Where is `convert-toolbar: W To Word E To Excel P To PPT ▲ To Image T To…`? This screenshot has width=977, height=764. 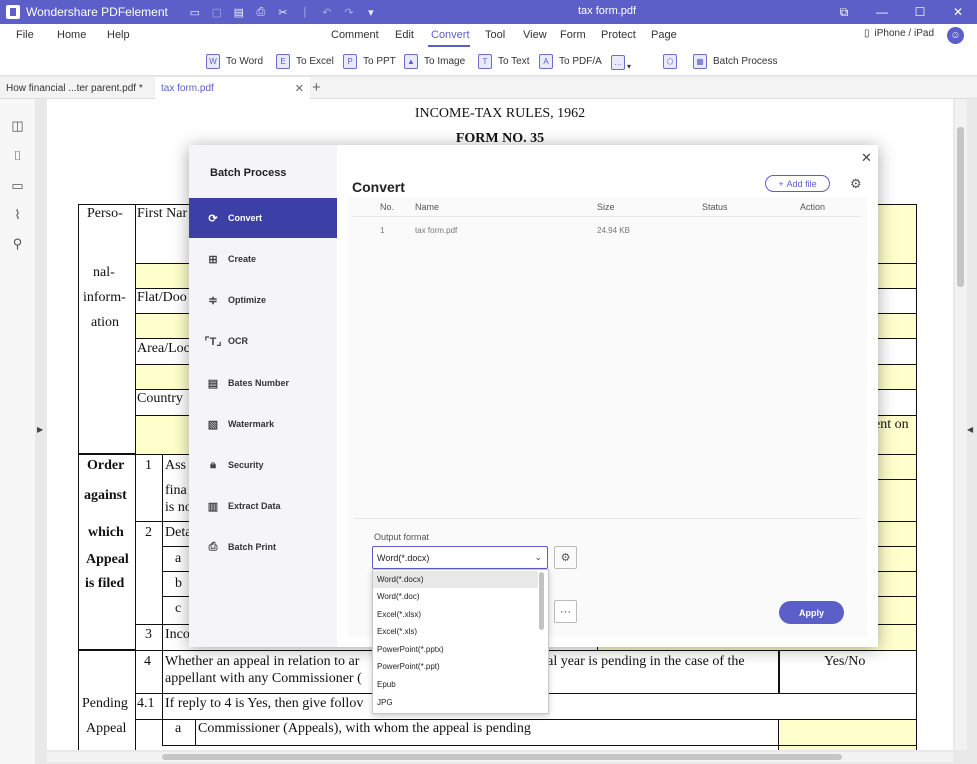 convert-toolbar: W To Word E To Excel P To PPT ▲ To Image T To… is located at coordinates (488, 62).